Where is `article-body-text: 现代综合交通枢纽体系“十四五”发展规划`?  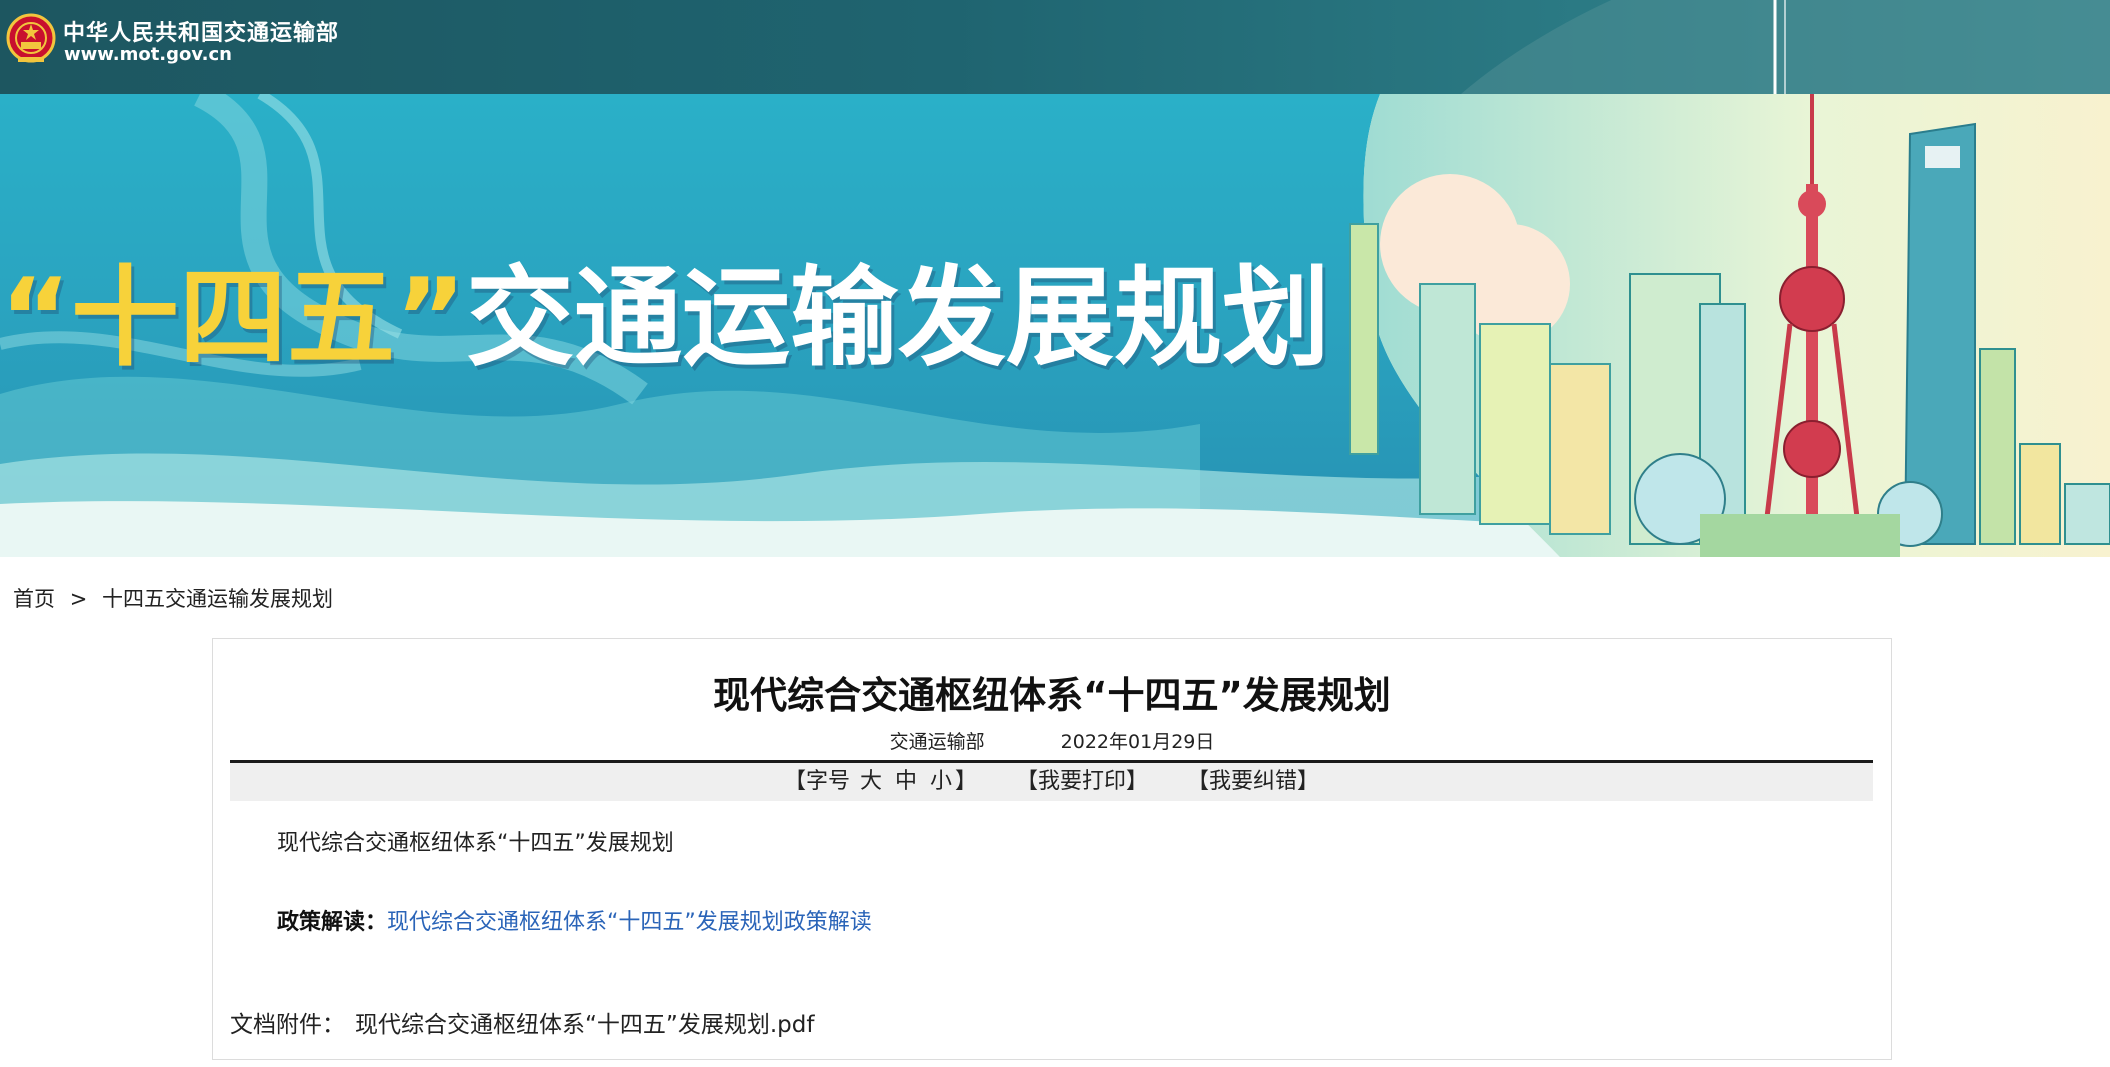 article-body-text: 现代综合交通枢纽体系“十四五”发展规划 is located at coordinates (475, 843).